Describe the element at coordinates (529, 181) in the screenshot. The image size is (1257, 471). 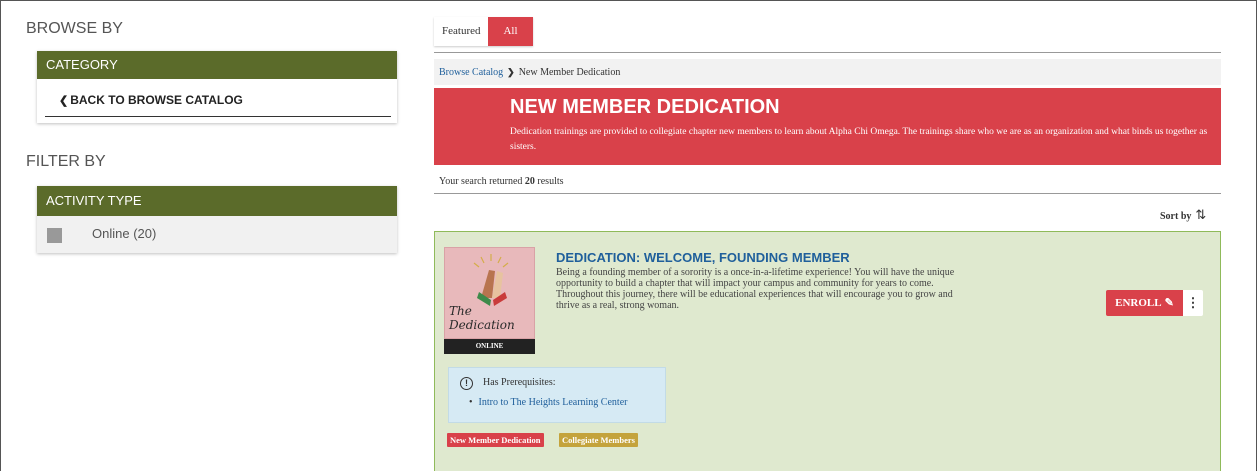
I see `results-count: 20` at that location.